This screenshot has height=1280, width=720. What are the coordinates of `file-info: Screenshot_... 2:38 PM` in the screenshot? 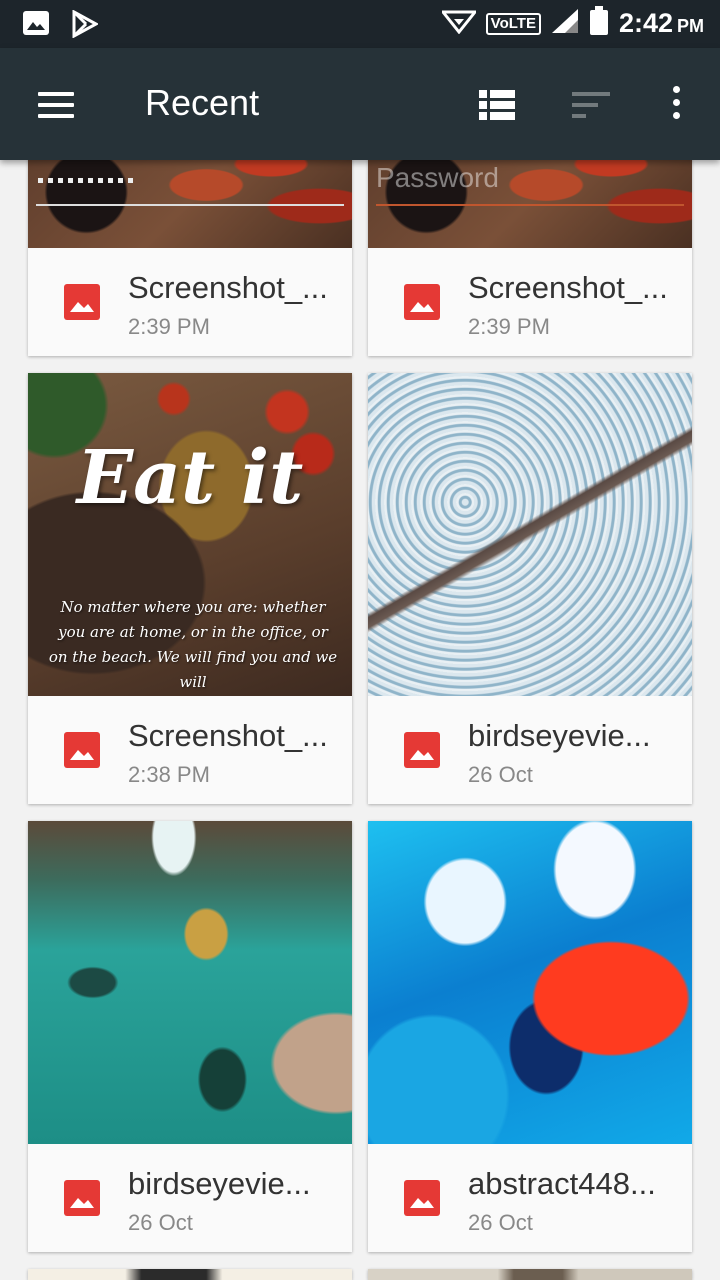 It's located at (190, 750).